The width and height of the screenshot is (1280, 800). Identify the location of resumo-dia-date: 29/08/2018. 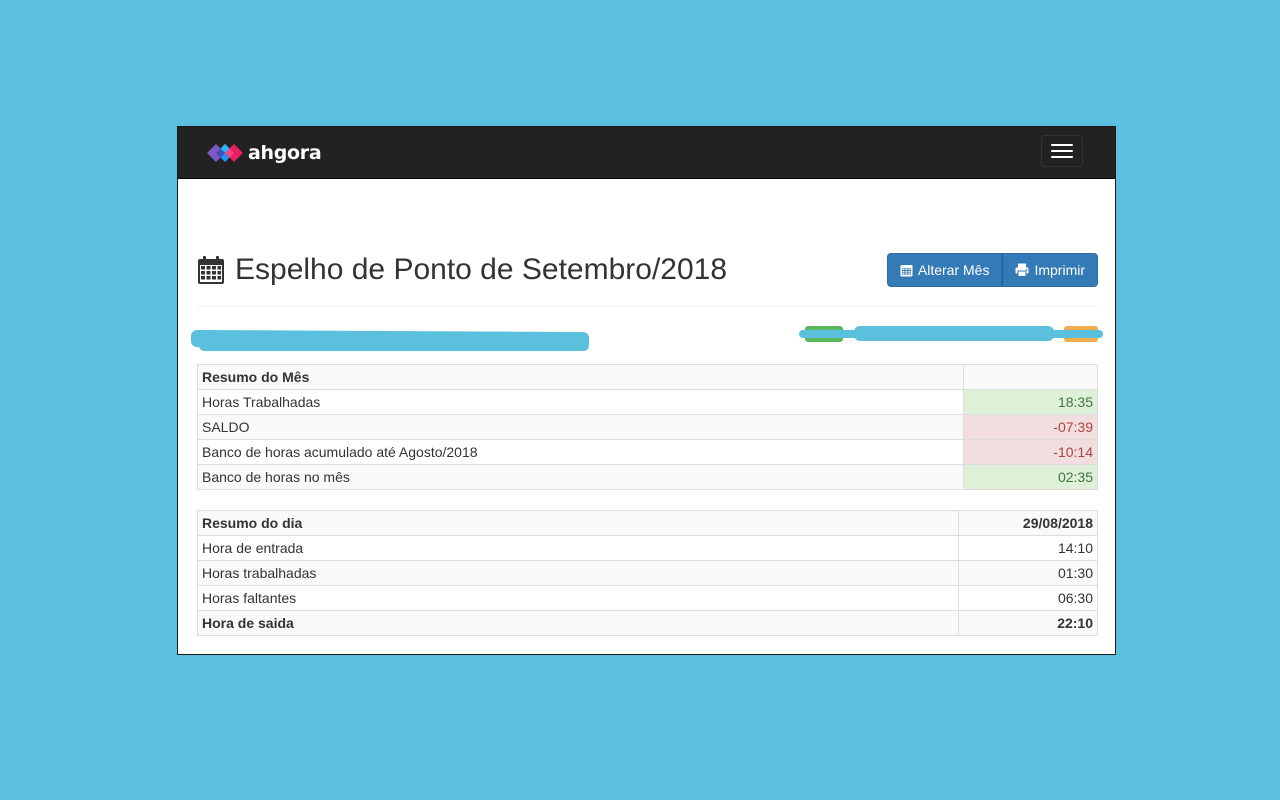
(1028, 523).